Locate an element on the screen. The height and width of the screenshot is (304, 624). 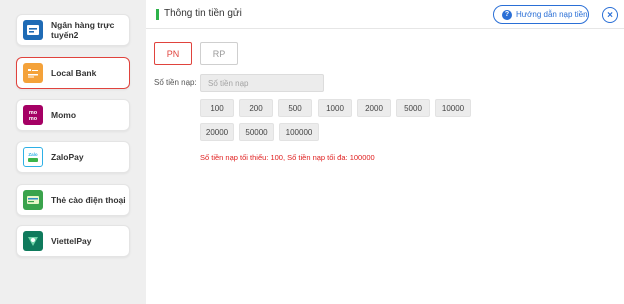
sidebar-item-local-bank: Local Bank is located at coordinates (73, 73).